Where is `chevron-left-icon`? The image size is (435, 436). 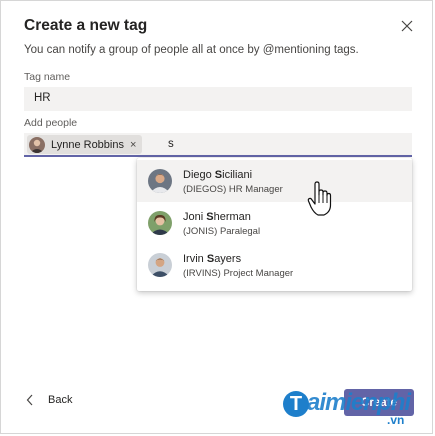 chevron-left-icon is located at coordinates (29, 400).